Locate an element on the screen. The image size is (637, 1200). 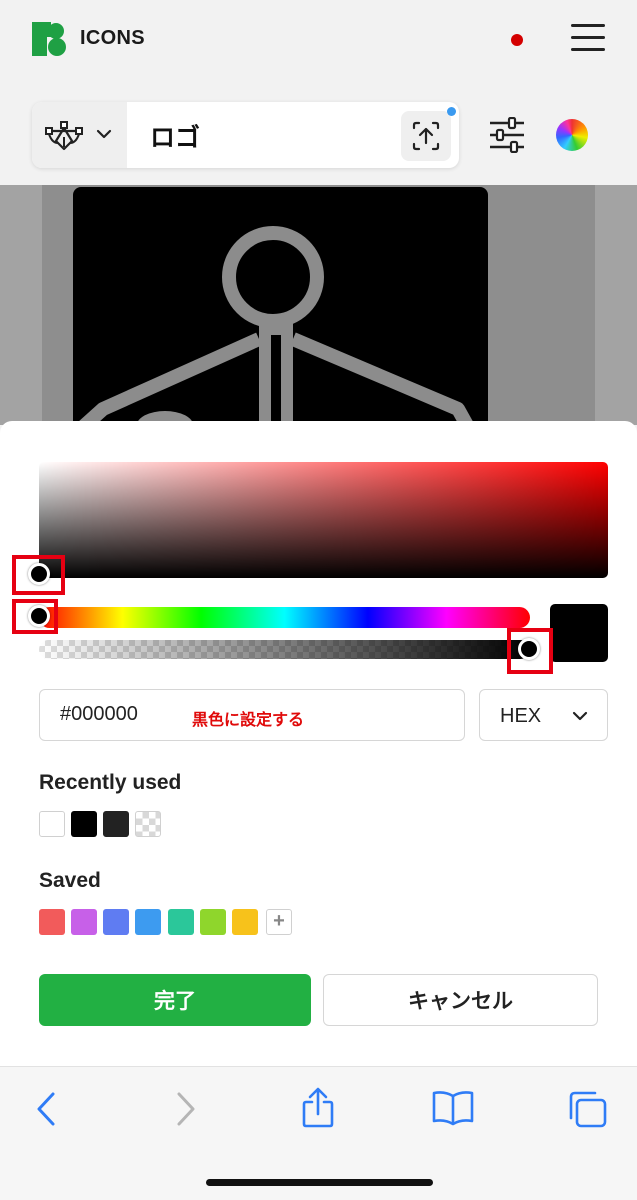
menu-icon is located at coordinates (588, 38).